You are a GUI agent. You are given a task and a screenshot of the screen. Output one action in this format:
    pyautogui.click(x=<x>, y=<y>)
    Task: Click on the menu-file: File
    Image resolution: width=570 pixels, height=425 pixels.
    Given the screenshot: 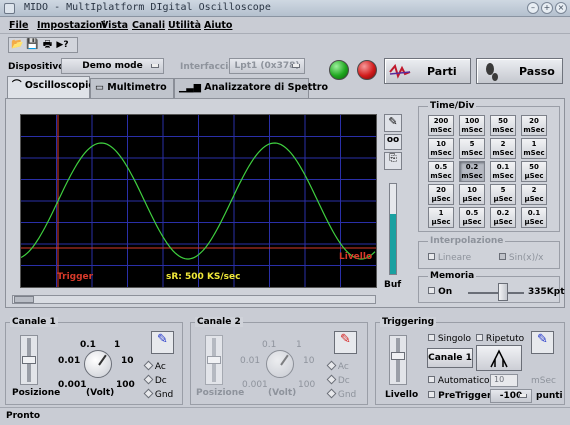 What is the action you would take?
    pyautogui.click(x=18, y=25)
    